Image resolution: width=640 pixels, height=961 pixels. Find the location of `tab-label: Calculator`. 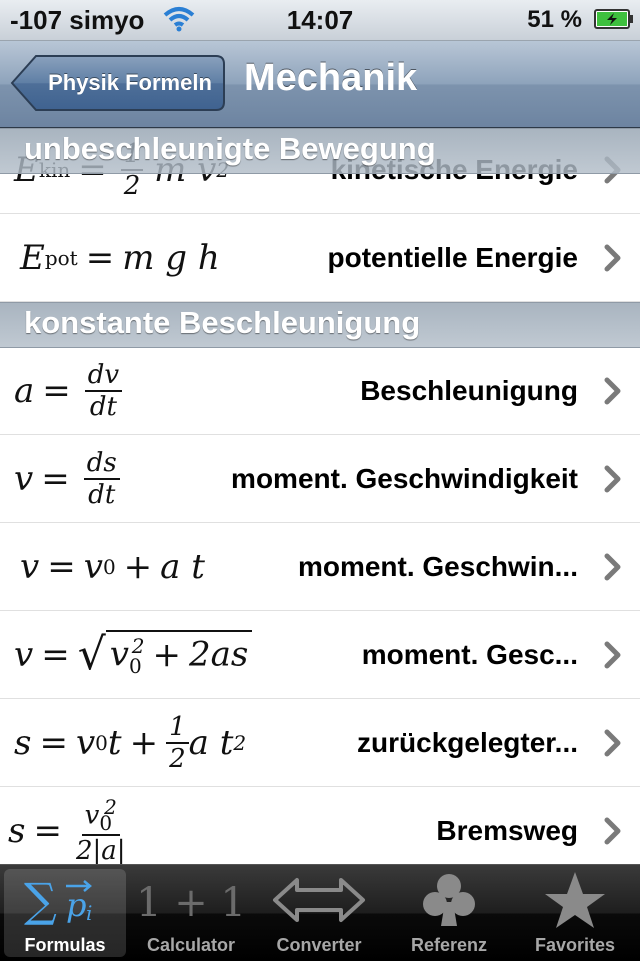

tab-label: Calculator is located at coordinates (191, 945).